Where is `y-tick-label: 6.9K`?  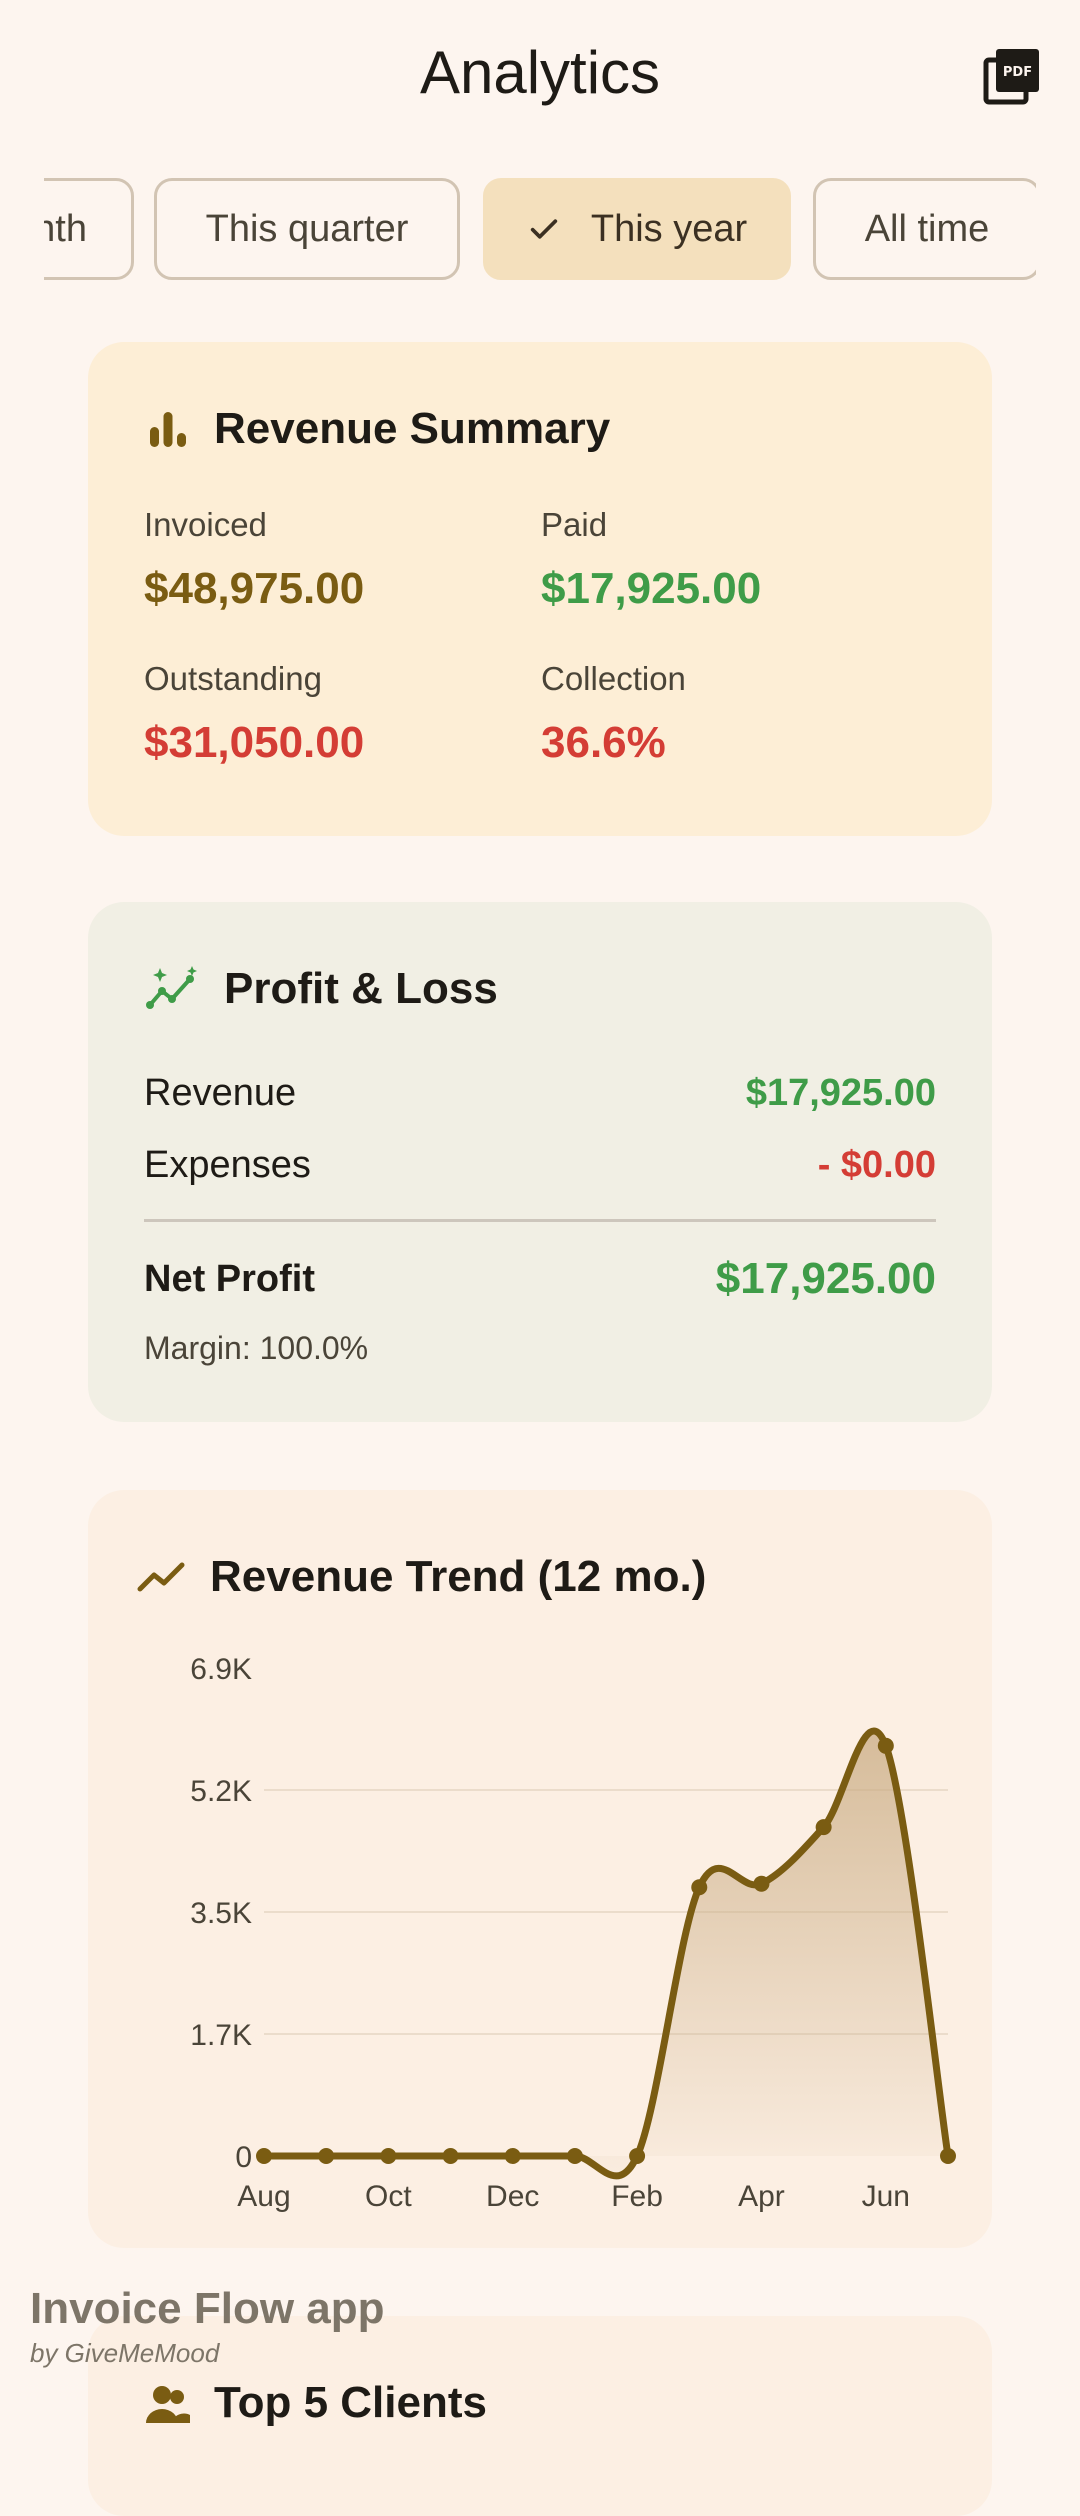
y-tick-label: 6.9K is located at coordinates (221, 1669).